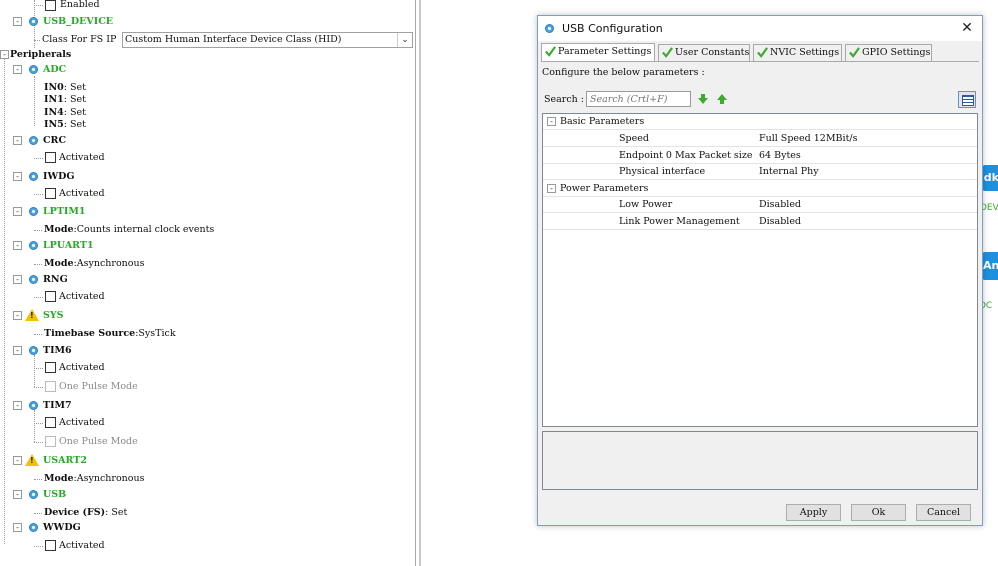  What do you see at coordinates (57, 406) in the screenshot?
I see `tim7-node: TIM7` at bounding box center [57, 406].